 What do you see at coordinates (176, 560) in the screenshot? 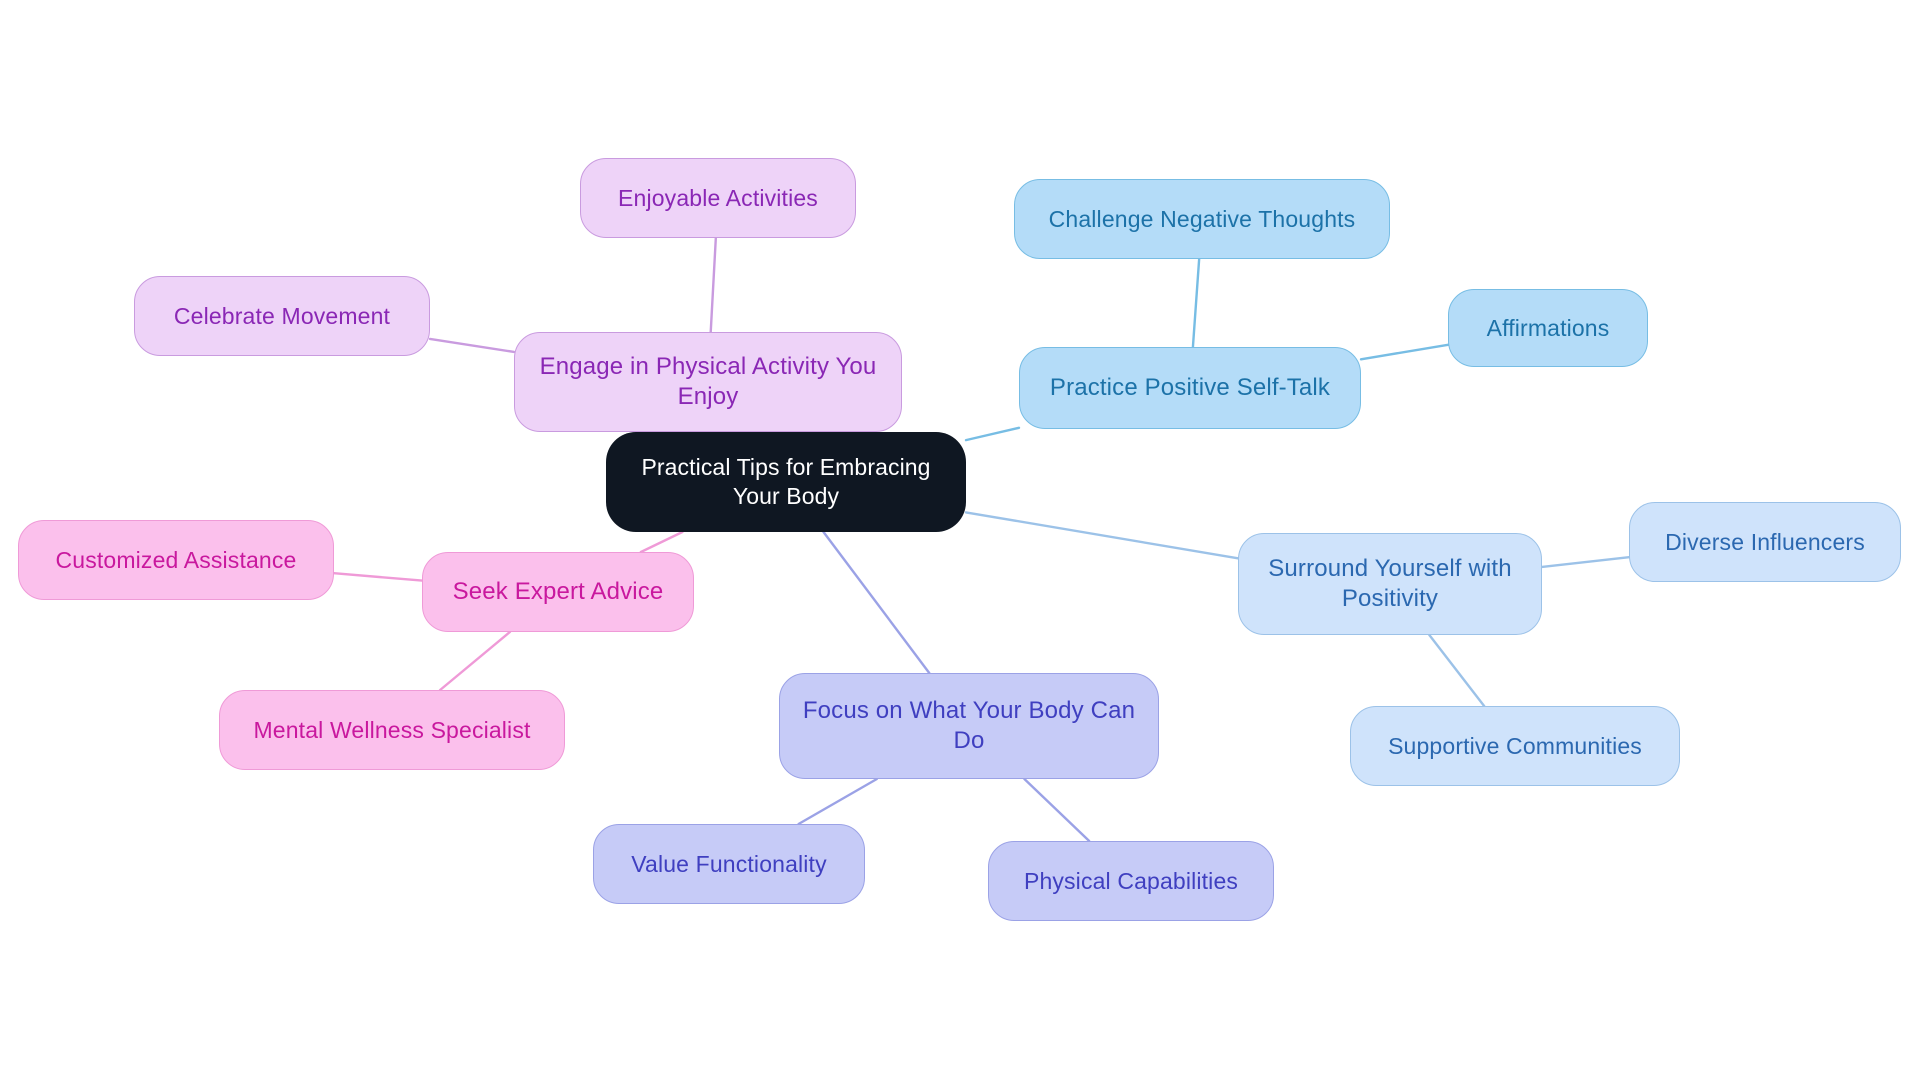
I see `mindmap-node-customized-assistance: Customized Assistance` at bounding box center [176, 560].